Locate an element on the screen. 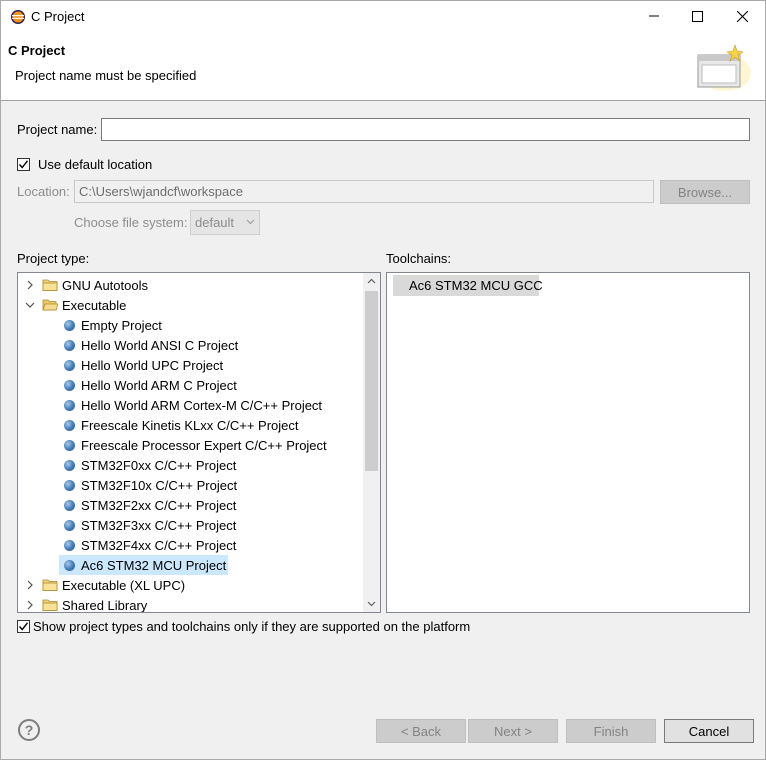  location-input is located at coordinates (364, 191).